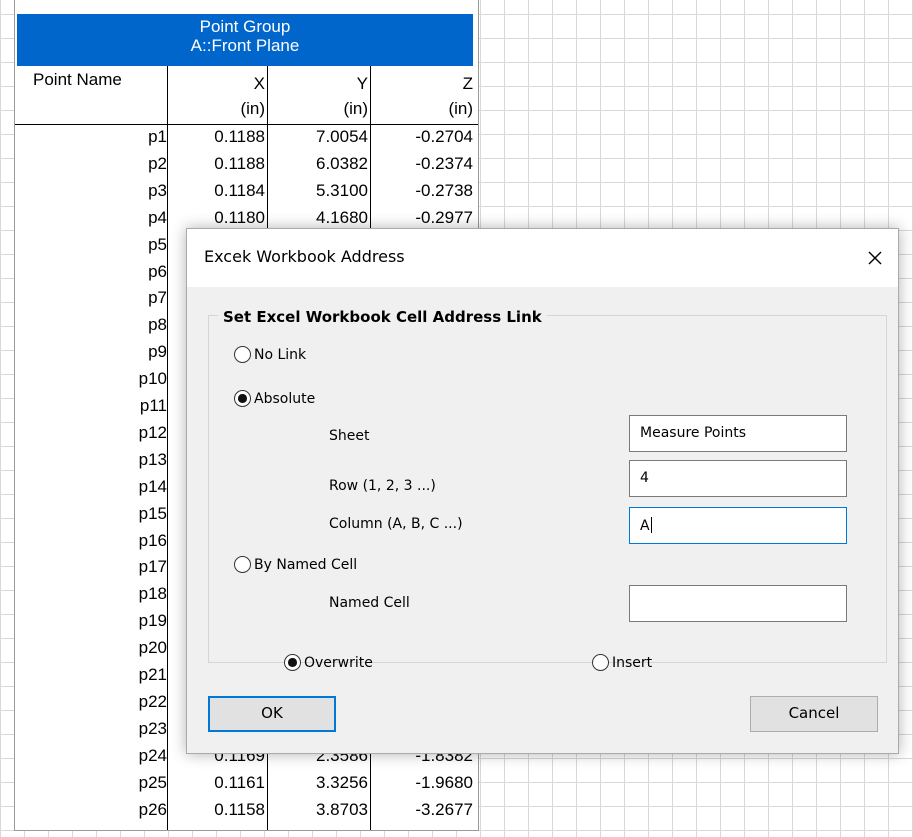 This screenshot has height=837, width=913. I want to click on radio-insert-label: Insert, so click(632, 662).